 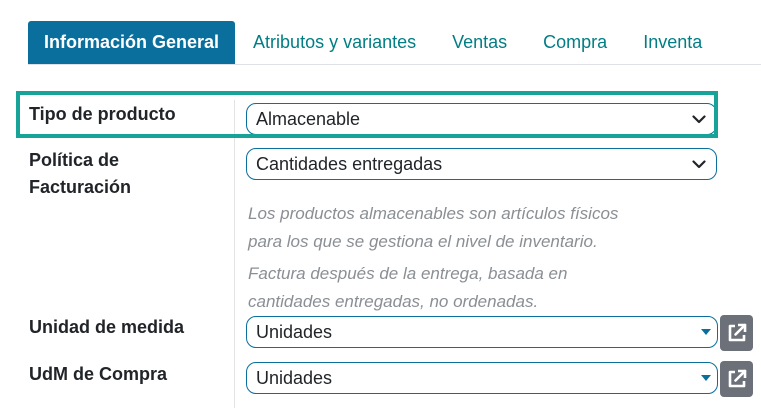 What do you see at coordinates (294, 377) in the screenshot?
I see `purchase-uom-value: Unidades` at bounding box center [294, 377].